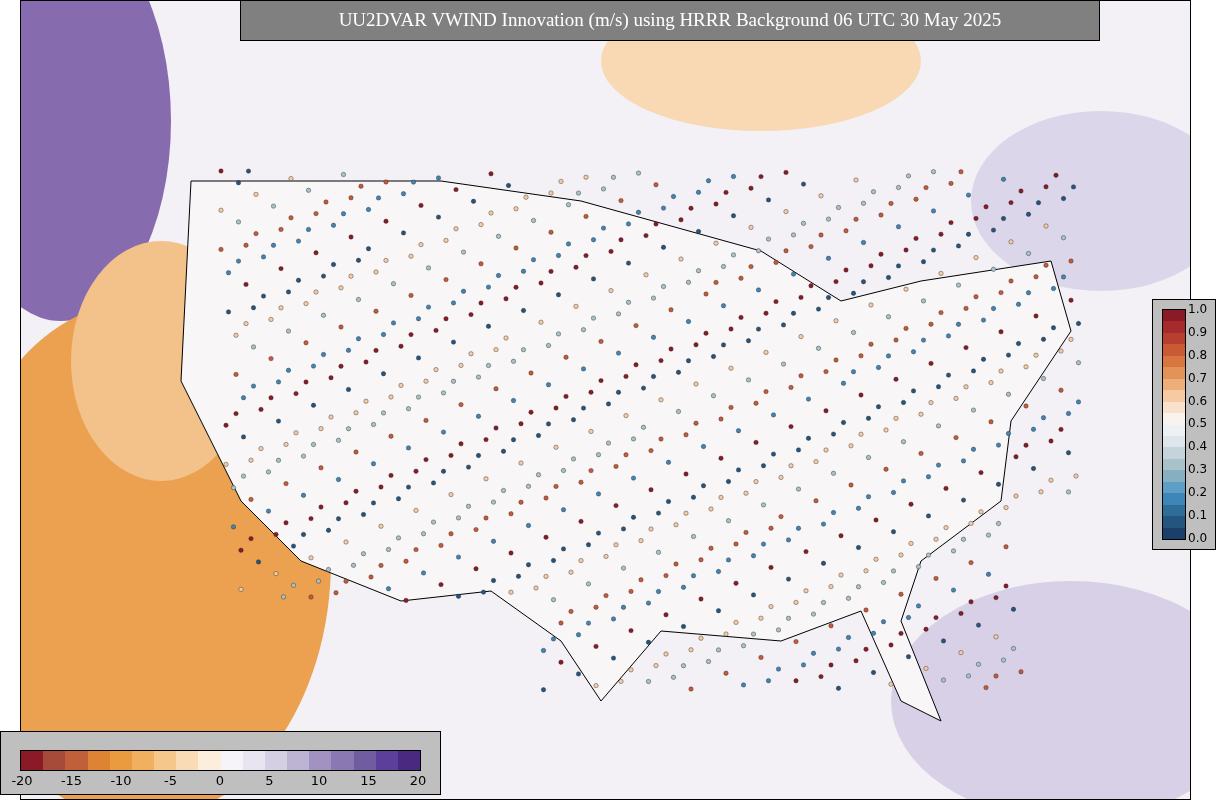  Describe the element at coordinates (670, 20) in the screenshot. I see `chart-title: UU2DVAR VWIND Innovation (m/s) using HRRR Background 06 UTC 30 May 2025` at that location.